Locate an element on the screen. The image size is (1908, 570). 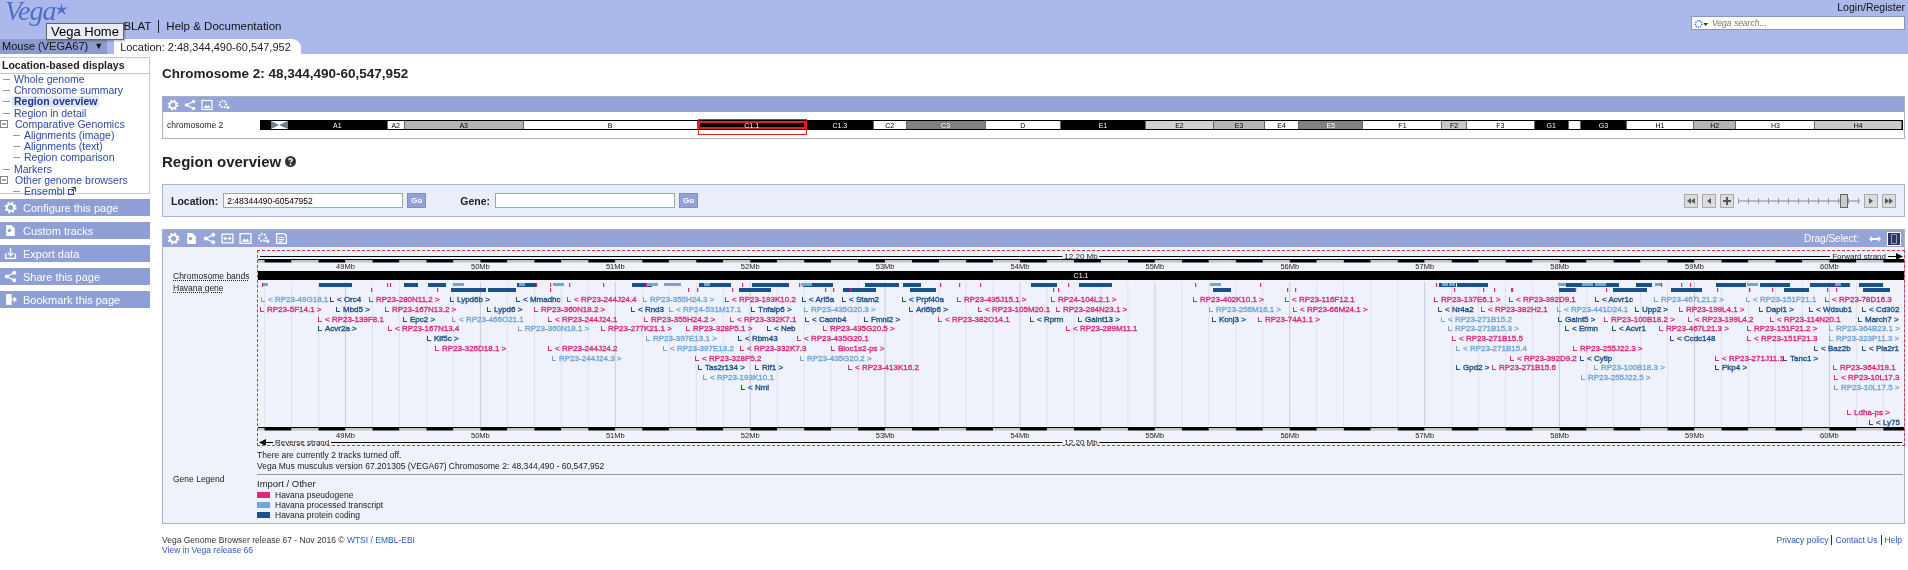
gene-label: RP23-271B15.6 is located at coordinates (1524, 367).